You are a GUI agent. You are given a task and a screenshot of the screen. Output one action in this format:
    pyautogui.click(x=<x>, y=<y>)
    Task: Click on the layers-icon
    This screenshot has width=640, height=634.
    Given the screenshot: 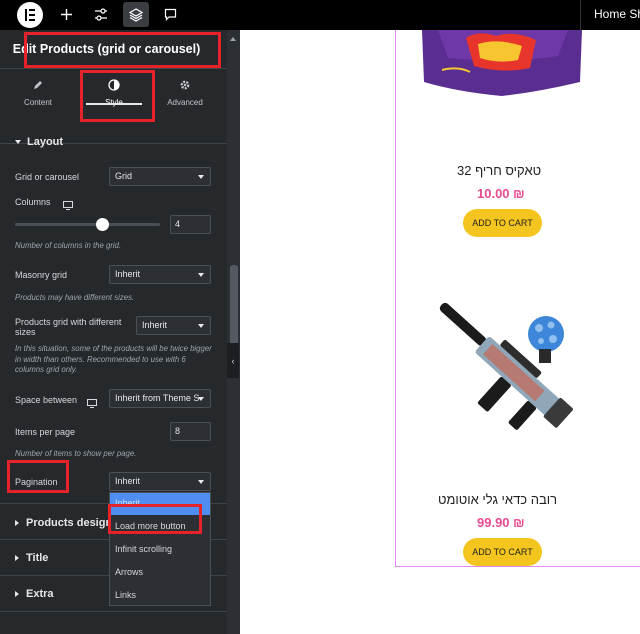 What is the action you would take?
    pyautogui.click(x=136, y=14)
    